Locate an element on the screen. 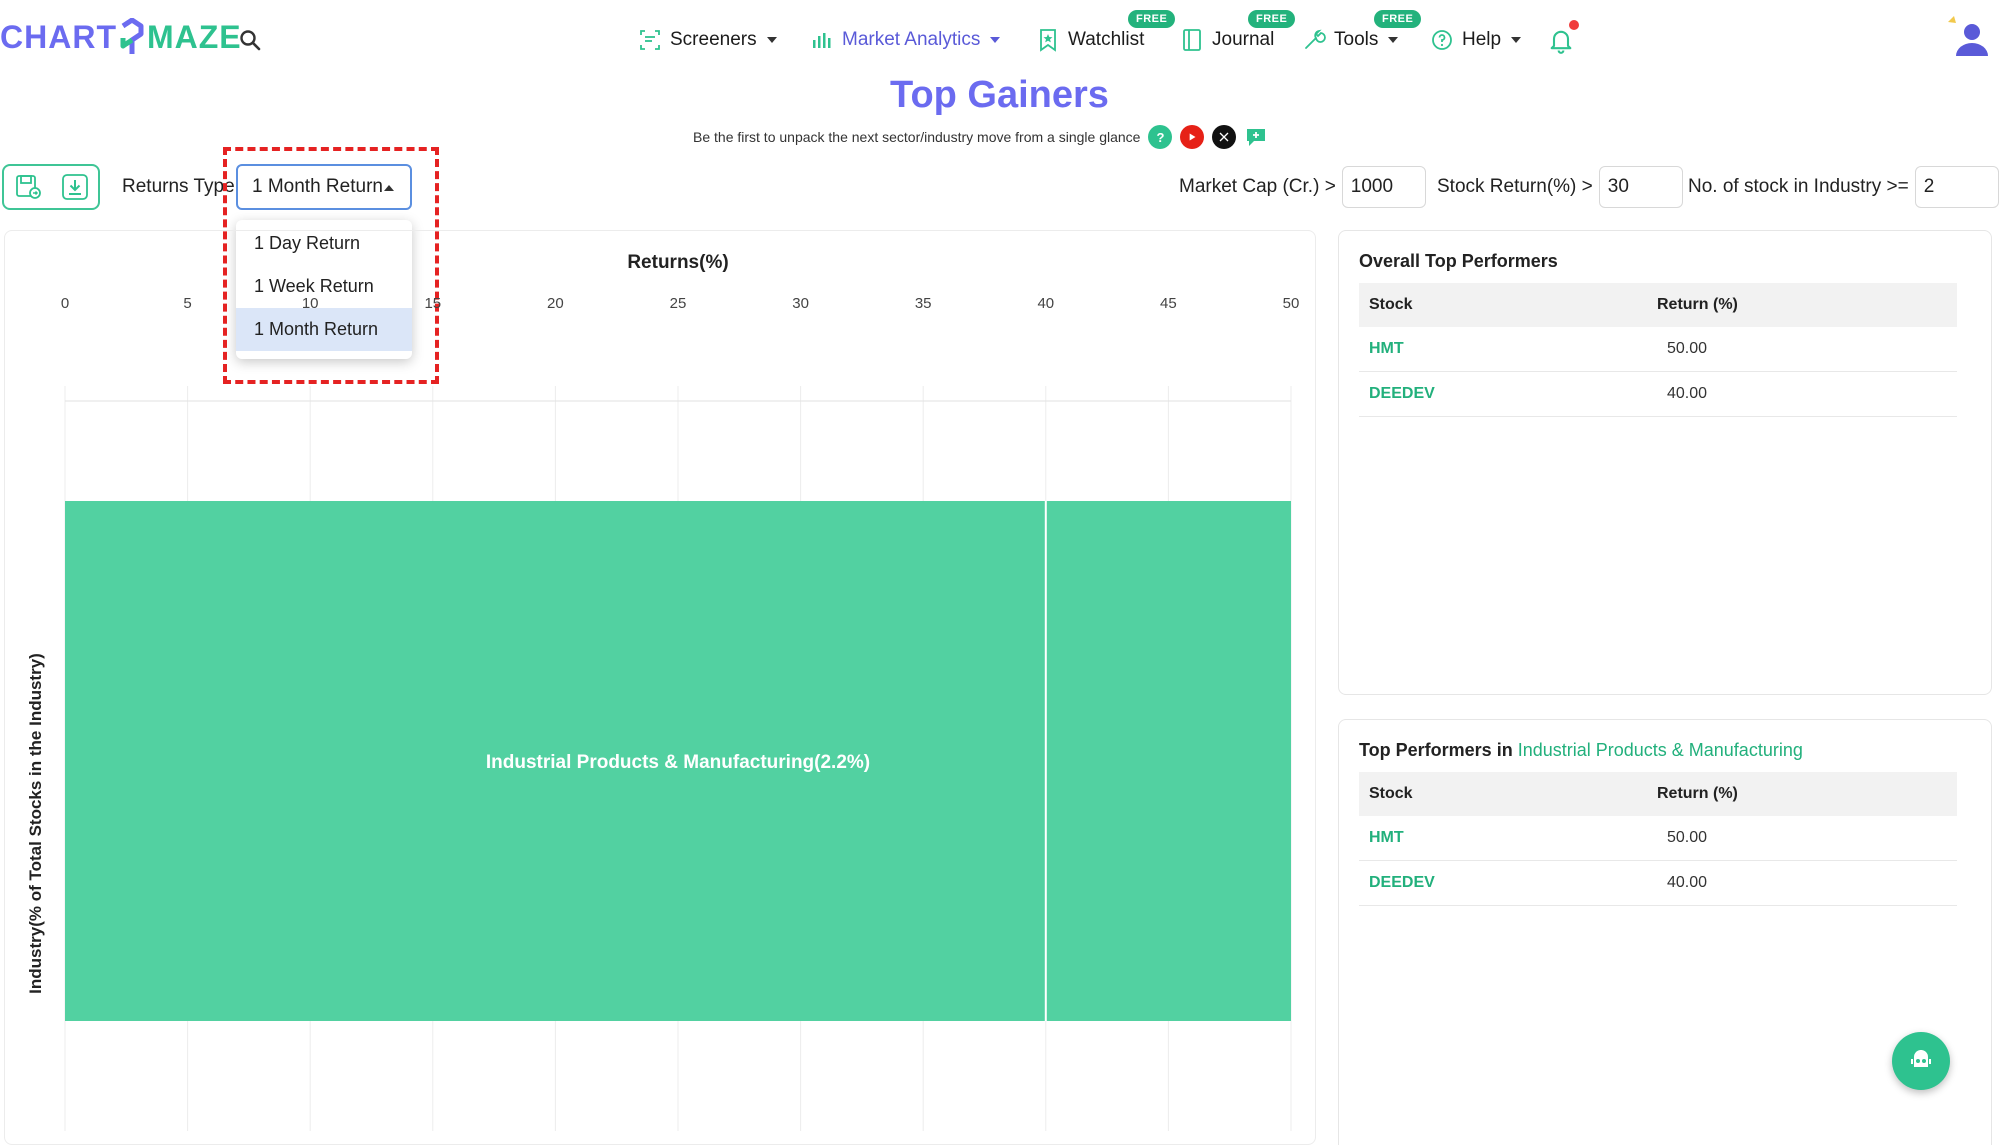 The width and height of the screenshot is (1999, 1145). stock-return-input: 30 is located at coordinates (1640, 187).